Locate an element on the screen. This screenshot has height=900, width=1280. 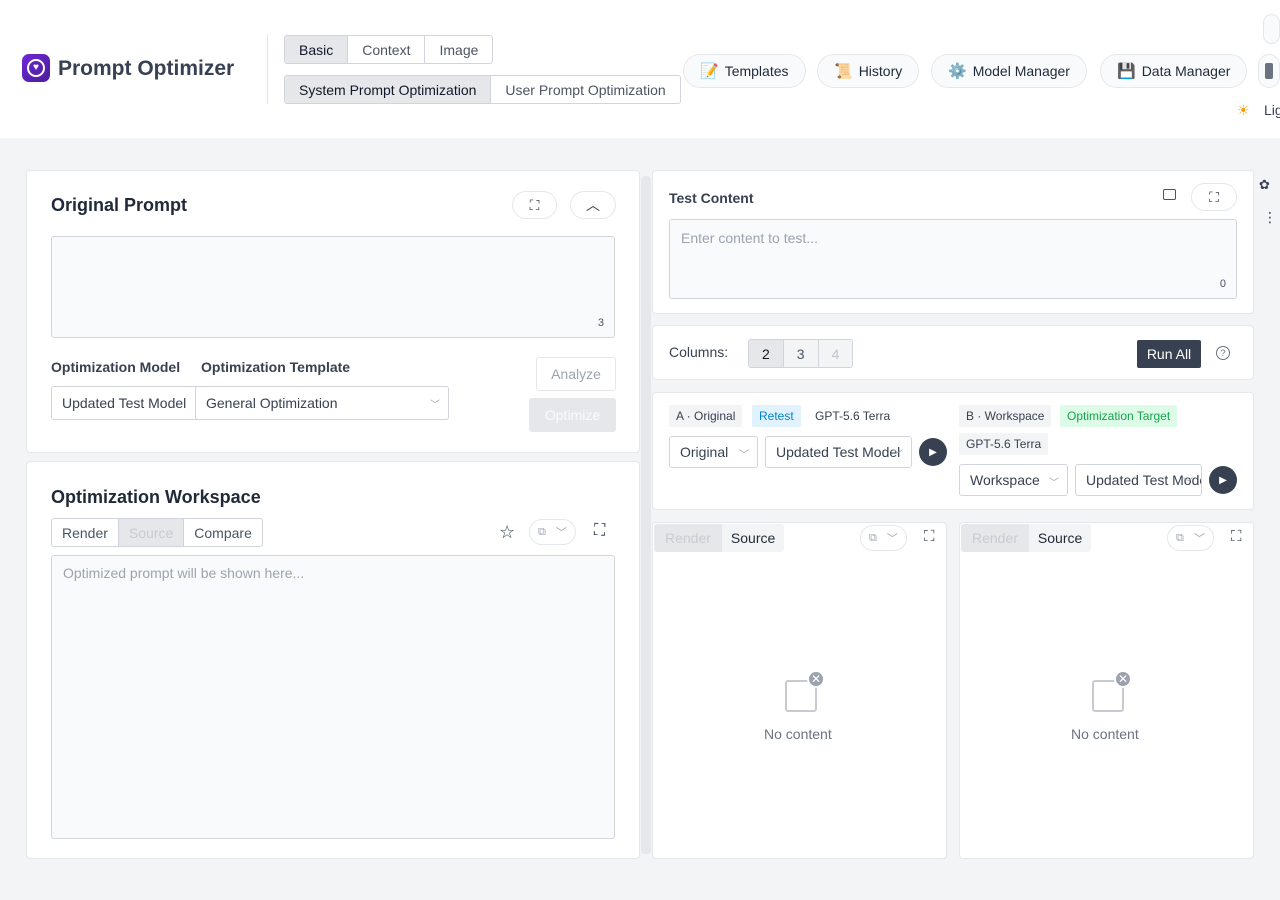
floppy-disk-icon: 💾 is located at coordinates (1126, 71).